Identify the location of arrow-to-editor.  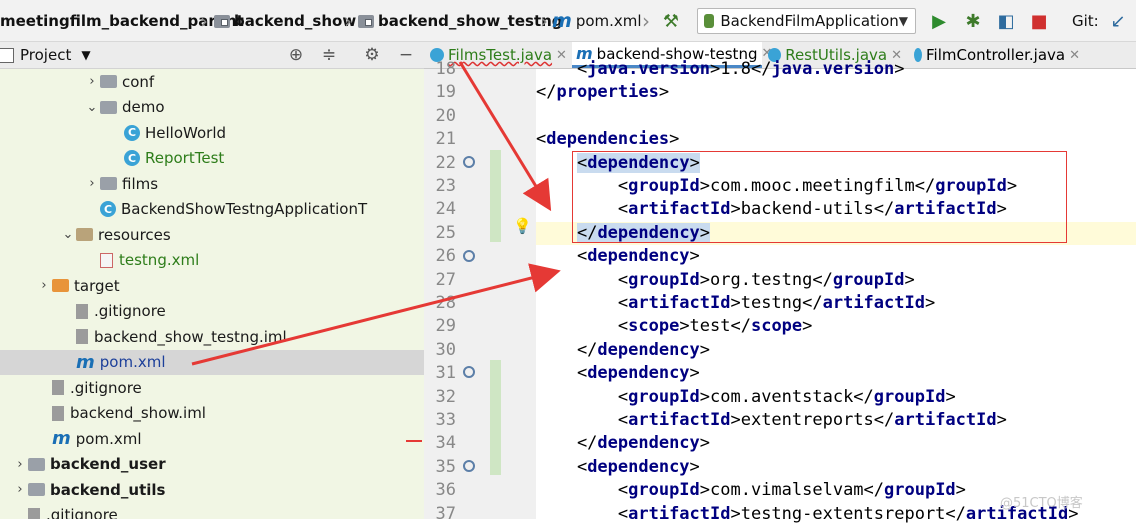
(376, 314).